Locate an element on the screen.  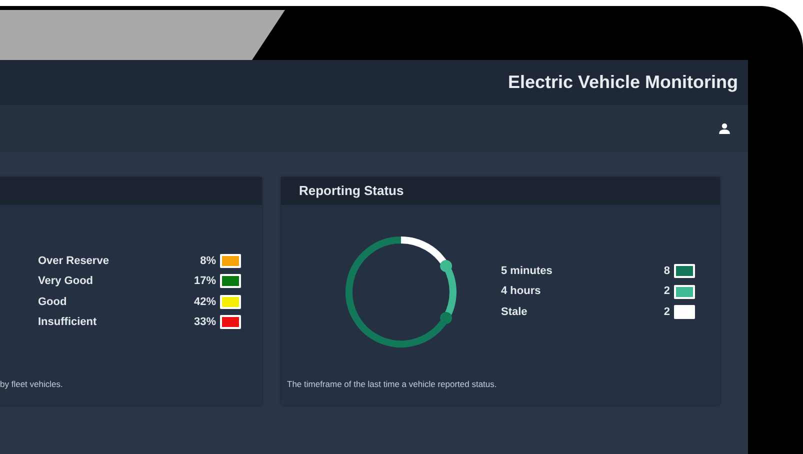
legend-value: 8% is located at coordinates (208, 261).